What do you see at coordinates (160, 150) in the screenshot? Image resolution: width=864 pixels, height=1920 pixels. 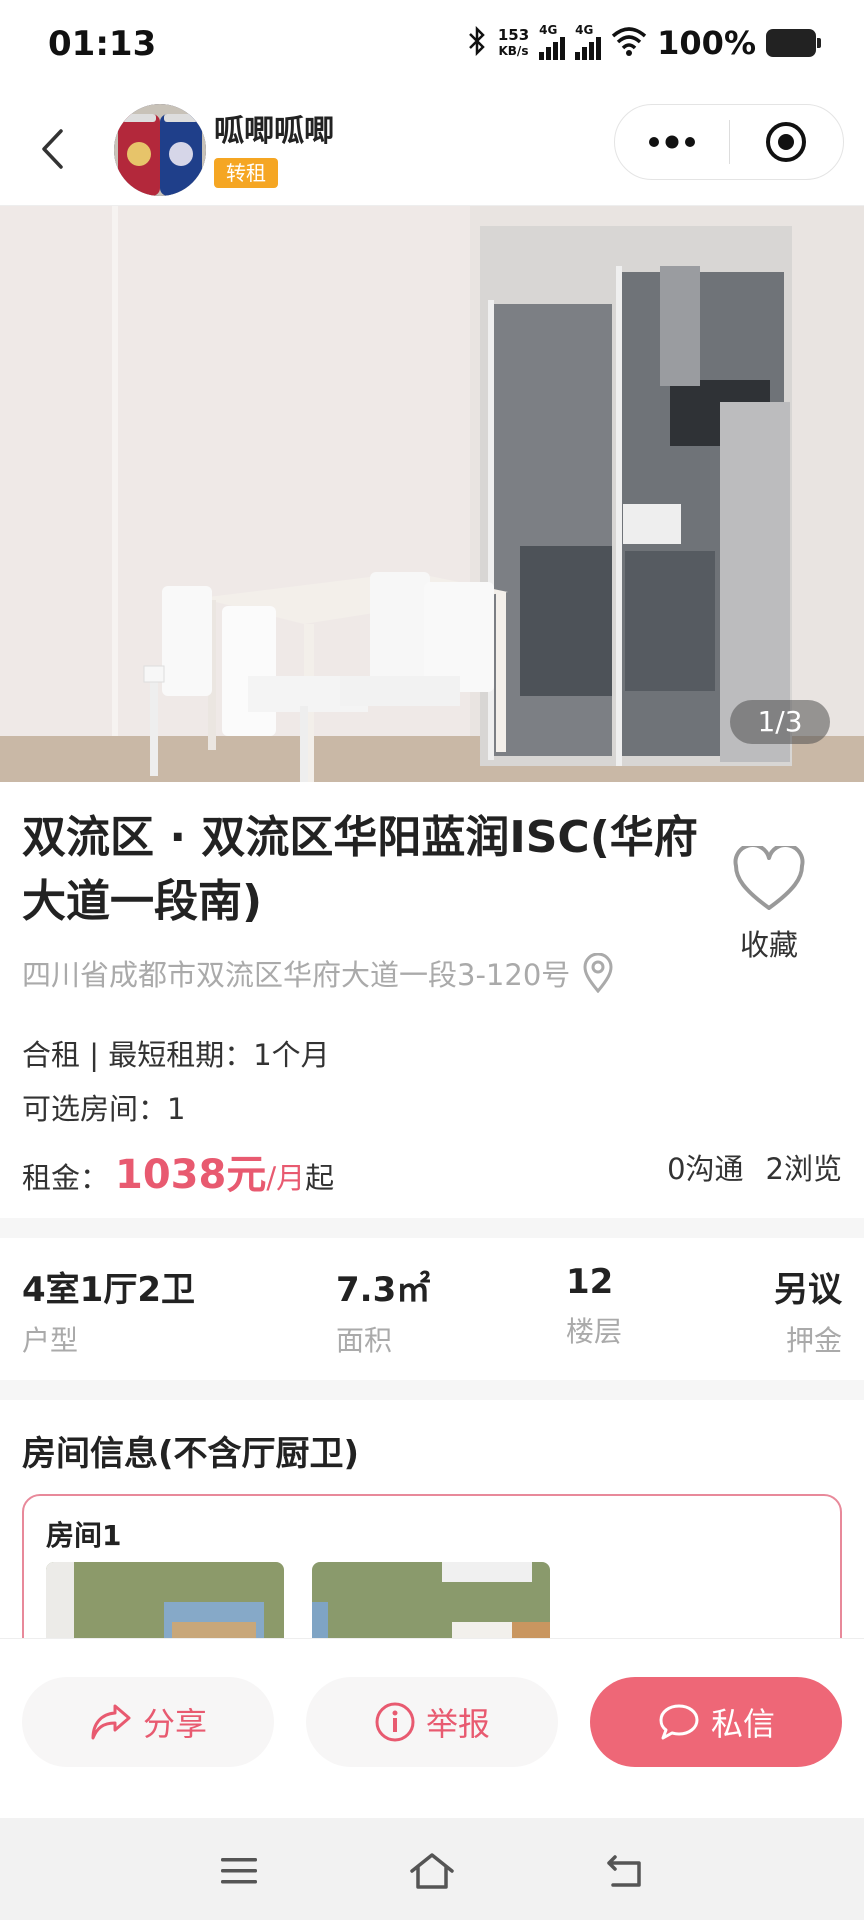 I see `avatar` at bounding box center [160, 150].